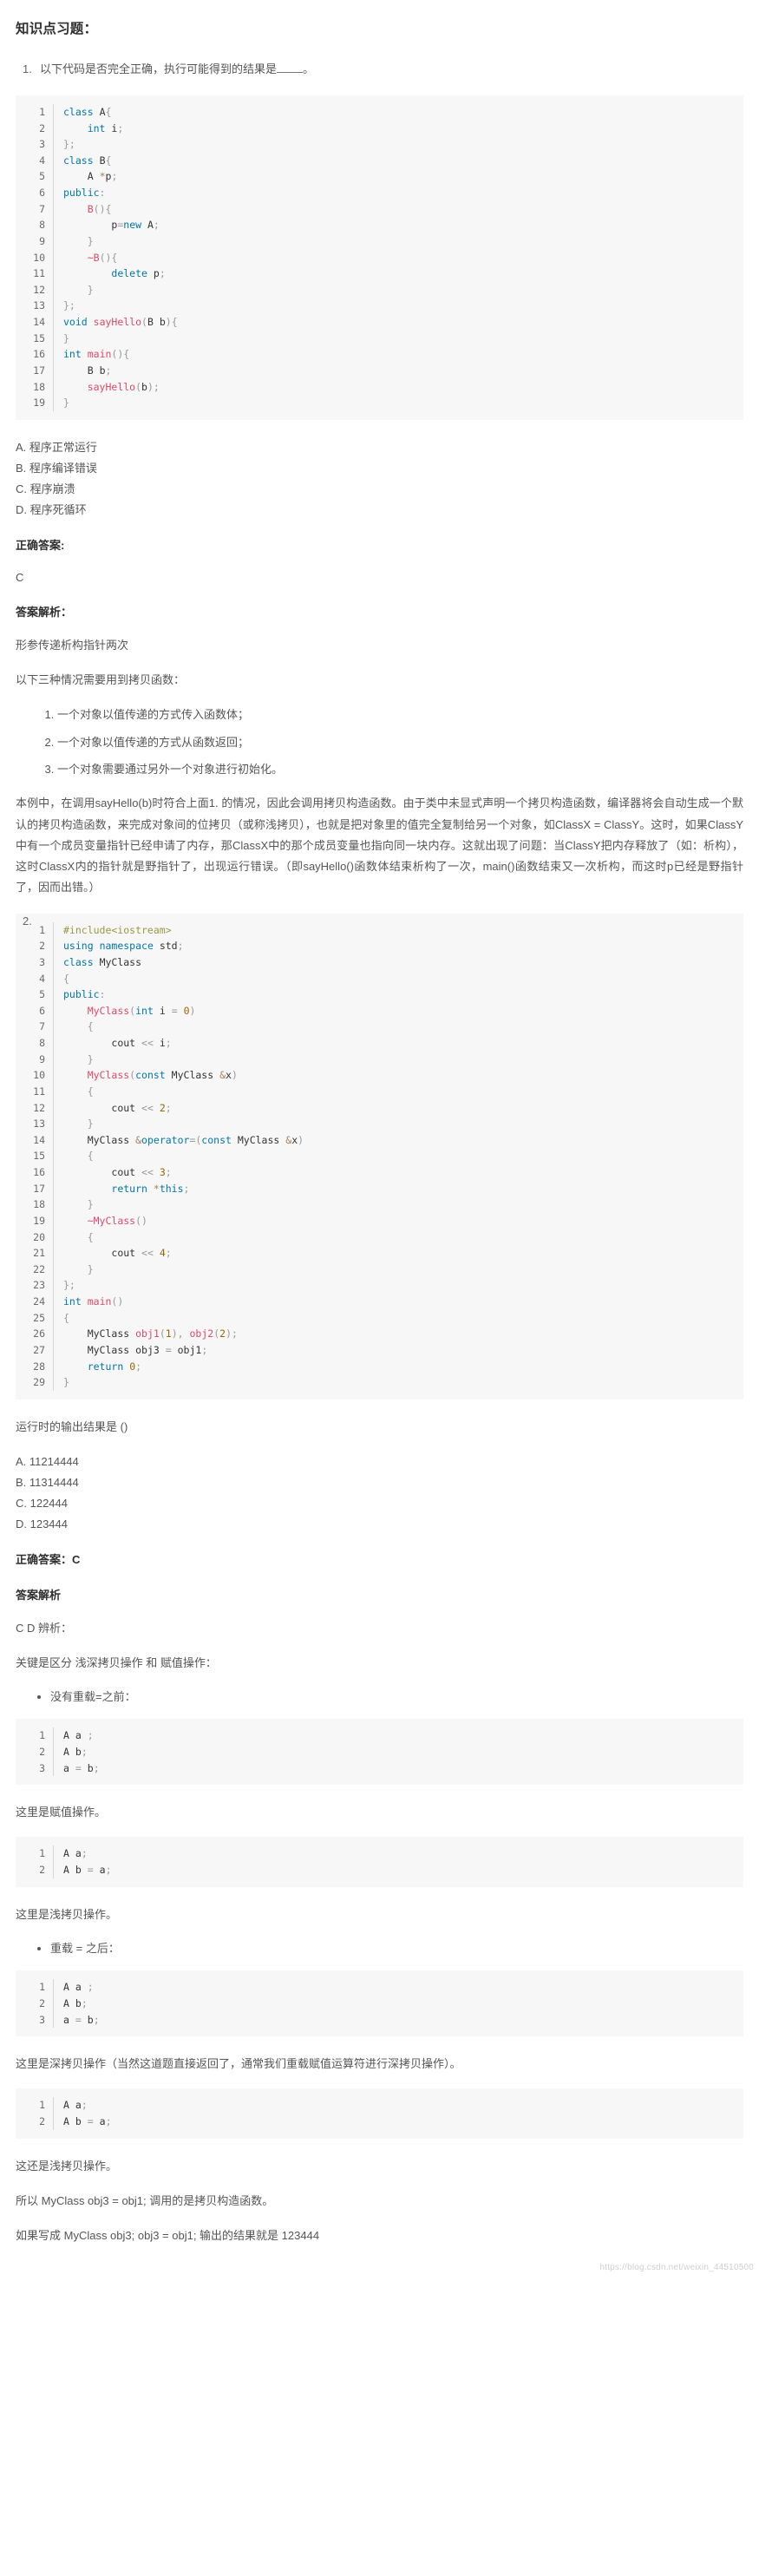 The image size is (759, 2576). Describe the element at coordinates (379, 70) in the screenshot. I see `question-1-prompt: 1. 以下代码是否完全正确，执行可能得到的结果是 。` at that location.